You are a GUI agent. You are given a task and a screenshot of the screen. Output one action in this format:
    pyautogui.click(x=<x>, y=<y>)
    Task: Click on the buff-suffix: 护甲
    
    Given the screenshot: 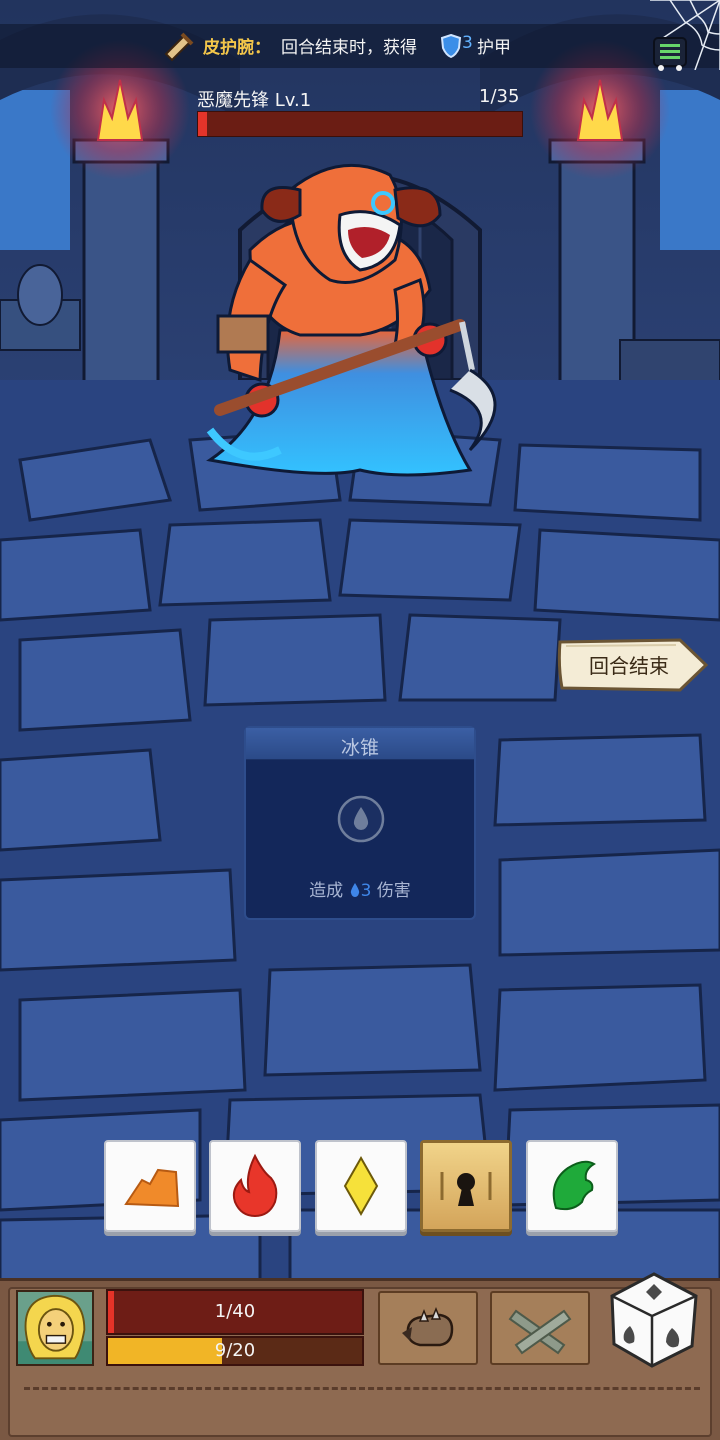 What is the action you would take?
    pyautogui.click(x=494, y=48)
    